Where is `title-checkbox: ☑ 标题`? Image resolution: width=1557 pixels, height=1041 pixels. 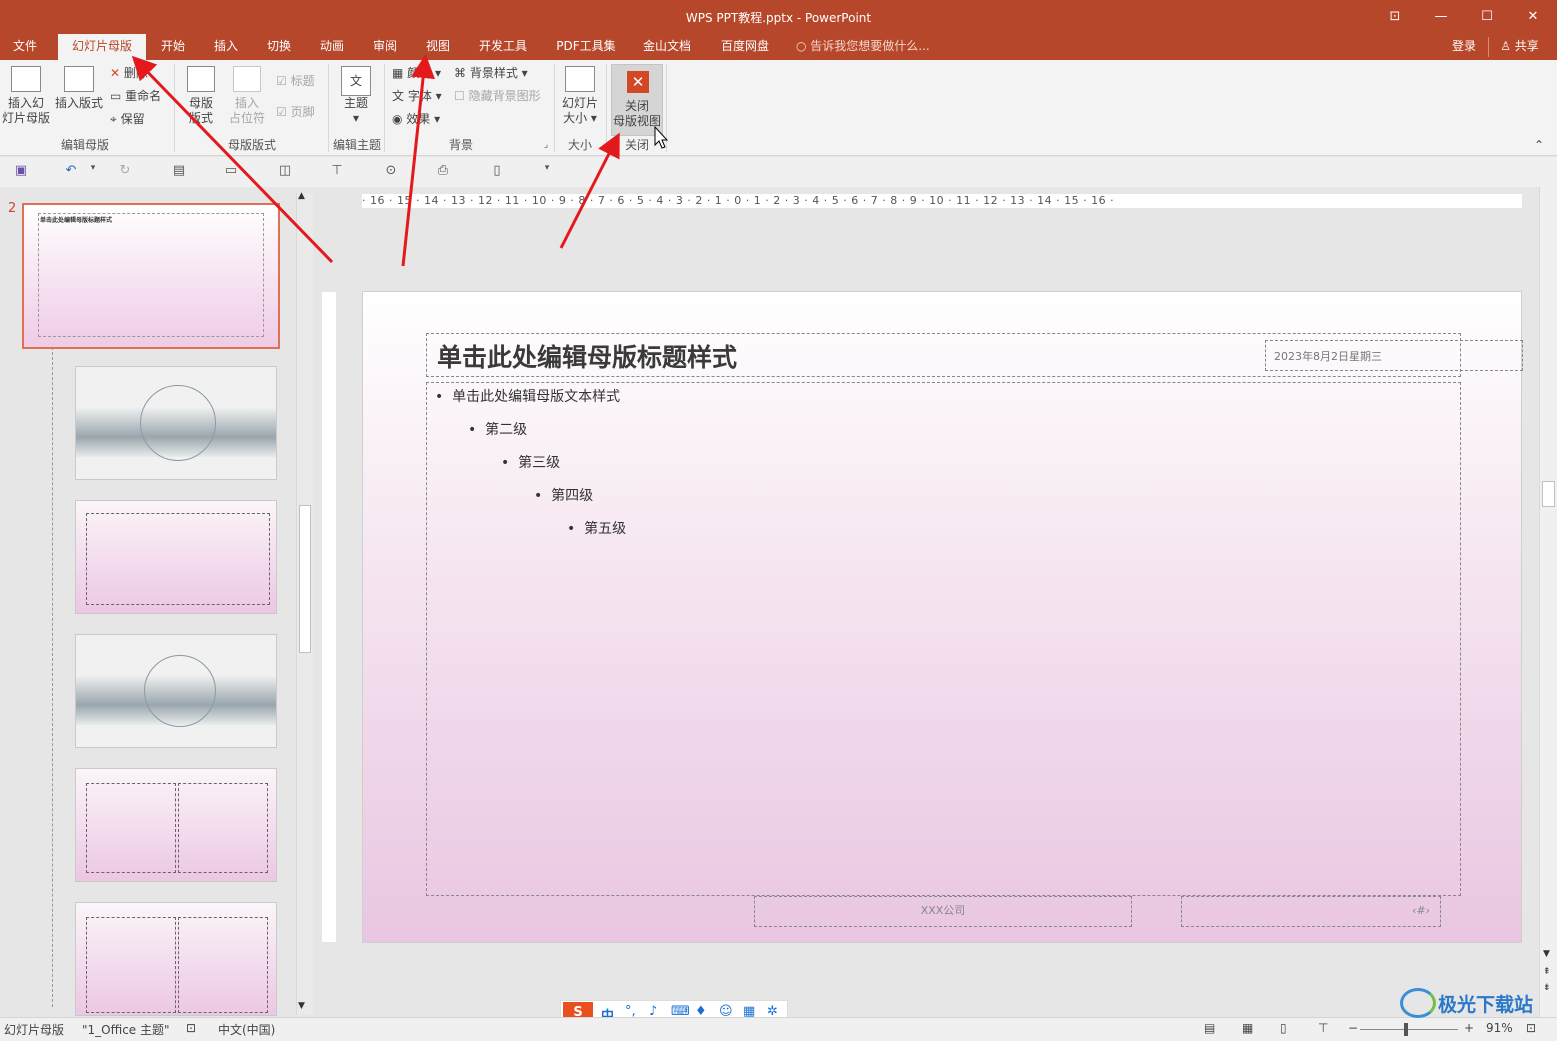
title-checkbox: ☑ 标题 is located at coordinates (295, 81).